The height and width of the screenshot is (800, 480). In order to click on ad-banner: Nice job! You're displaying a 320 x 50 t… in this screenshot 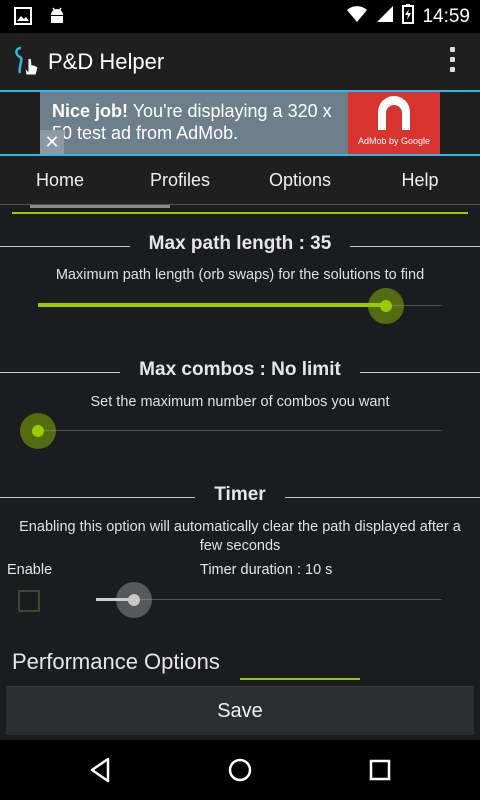, I will do `click(240, 123)`.